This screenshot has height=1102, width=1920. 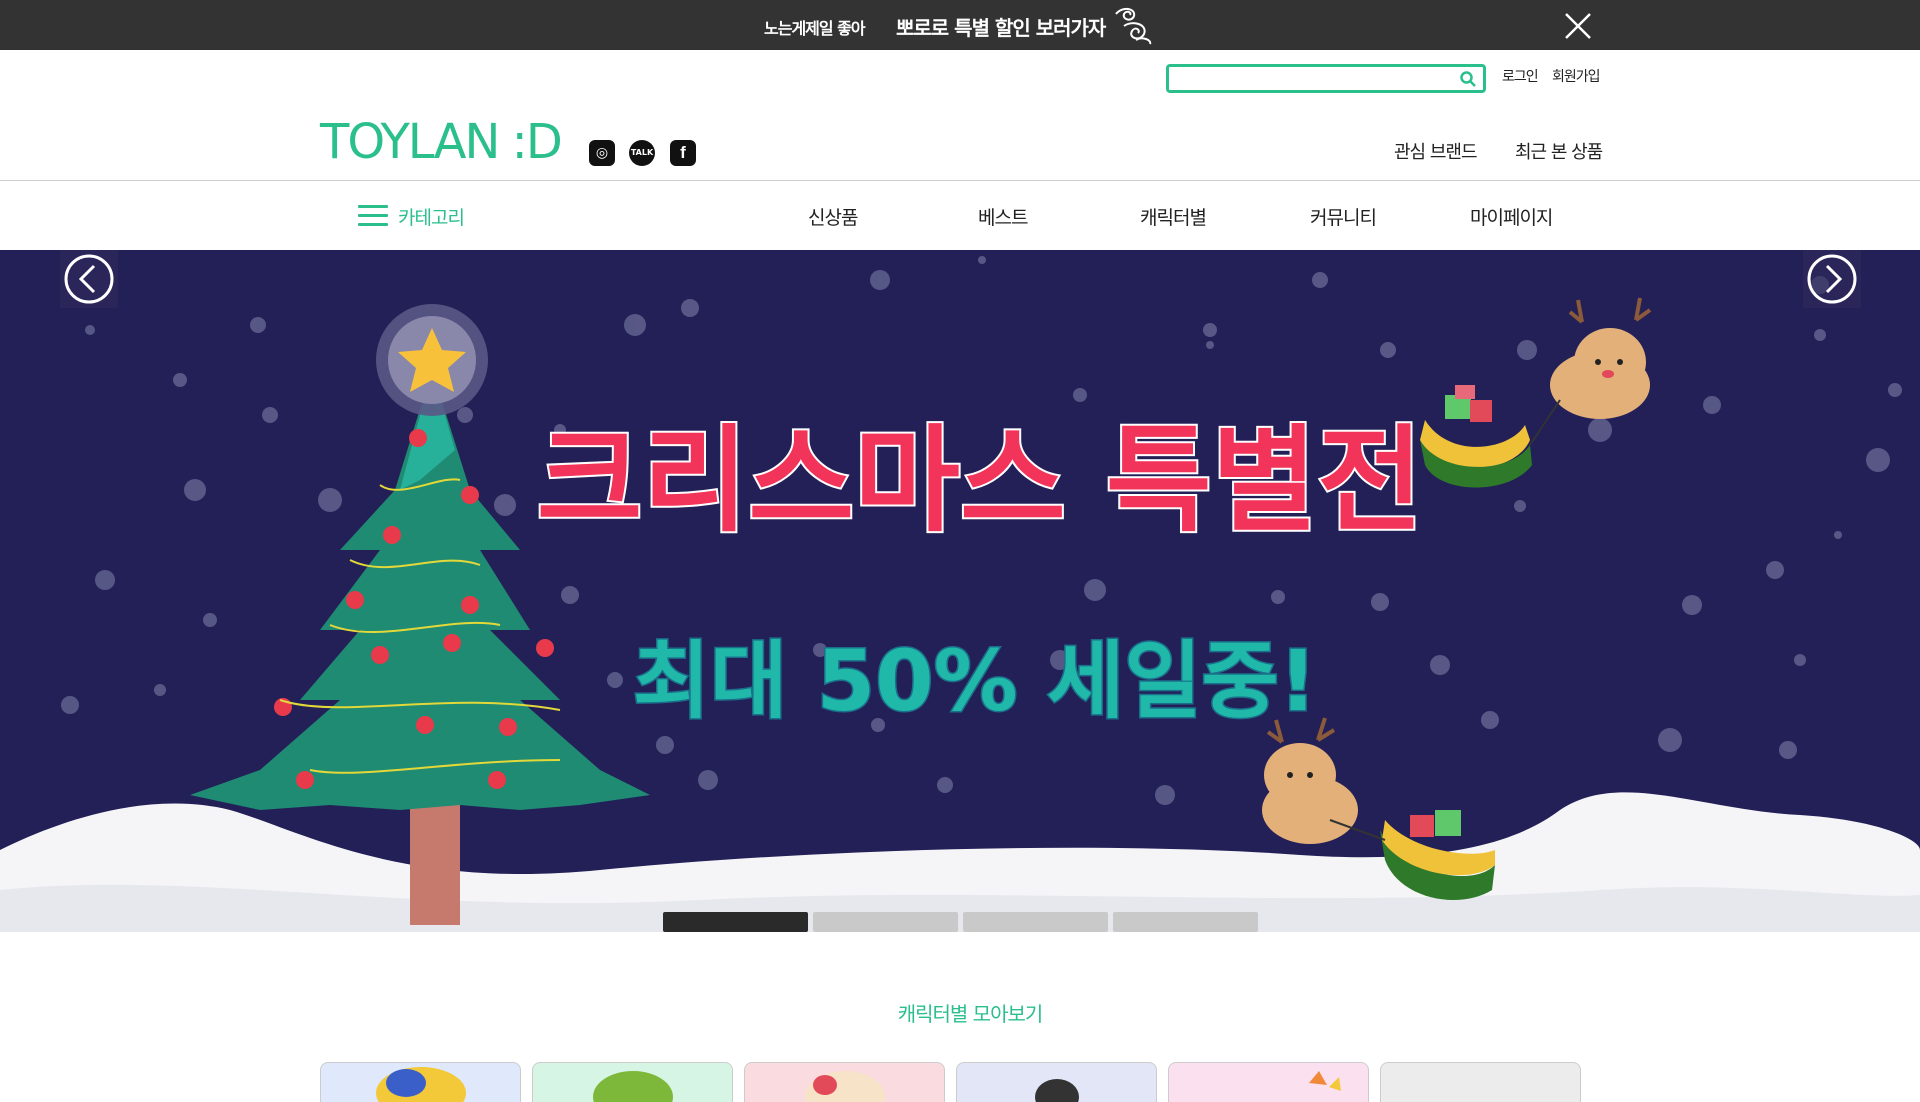 What do you see at coordinates (1310, 79) in the screenshot?
I see `search-input` at bounding box center [1310, 79].